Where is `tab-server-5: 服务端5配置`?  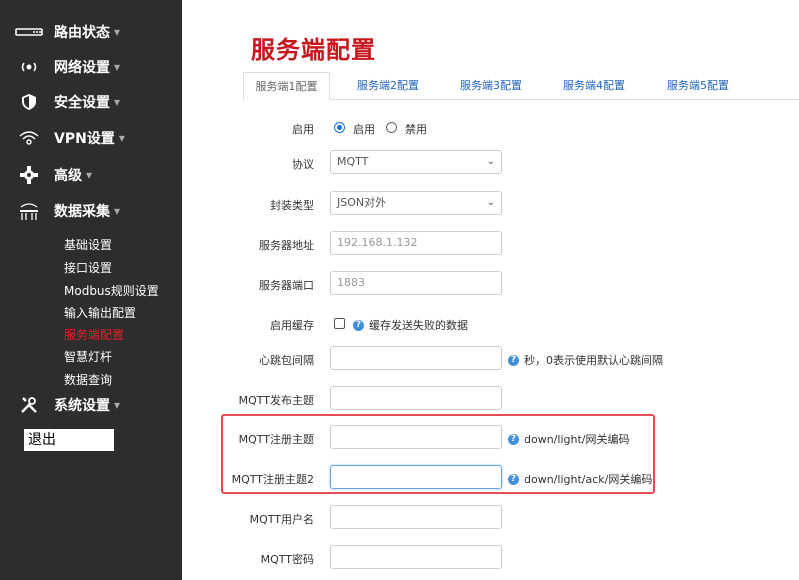
tab-server-5: 服务端5配置 is located at coordinates (698, 85).